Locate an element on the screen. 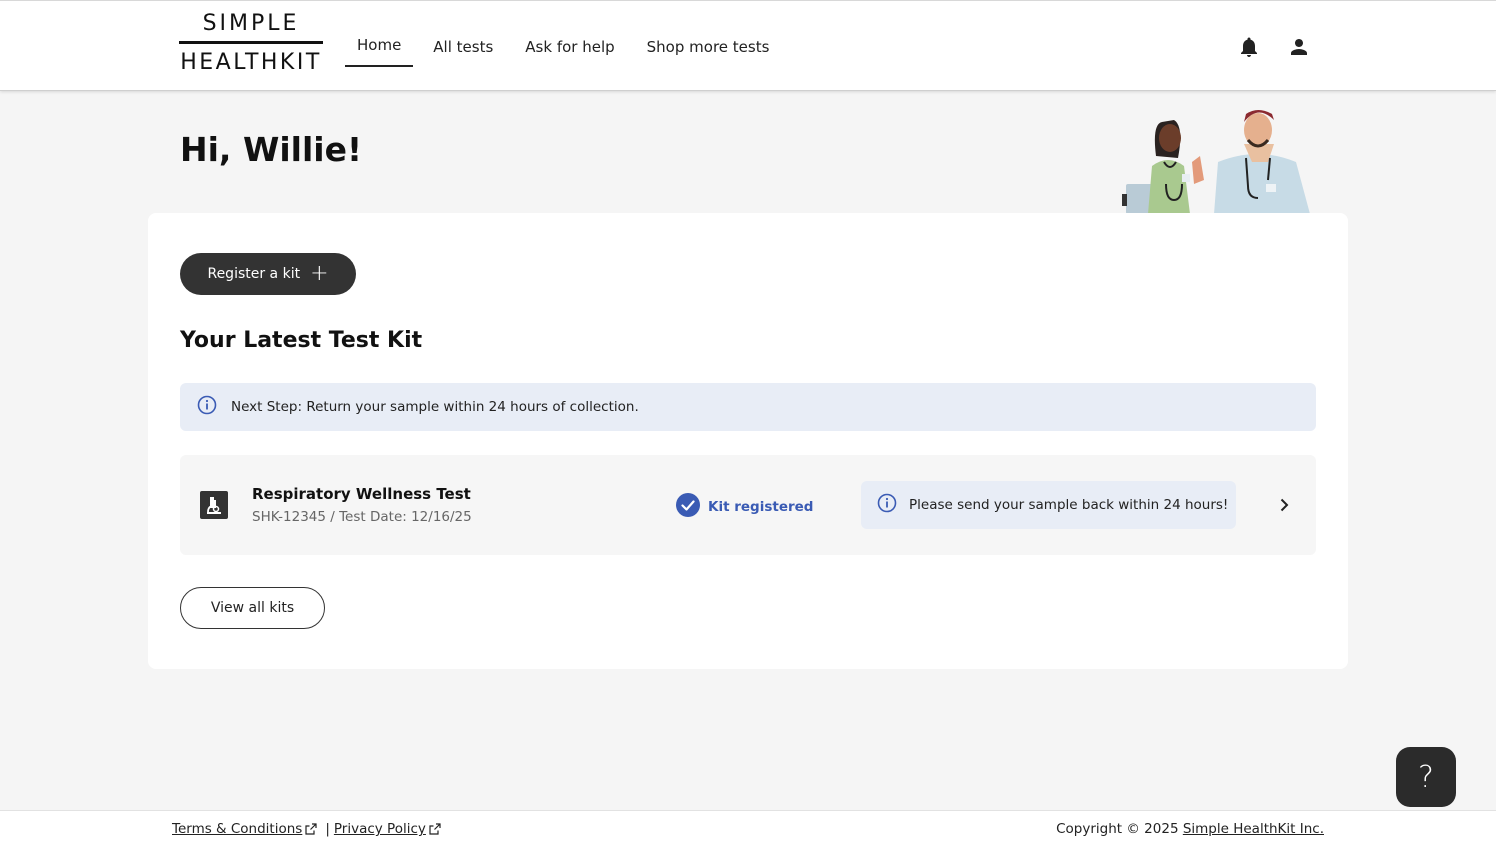 The width and height of the screenshot is (1496, 847). privacy-link: Privacy Policy is located at coordinates (380, 829).